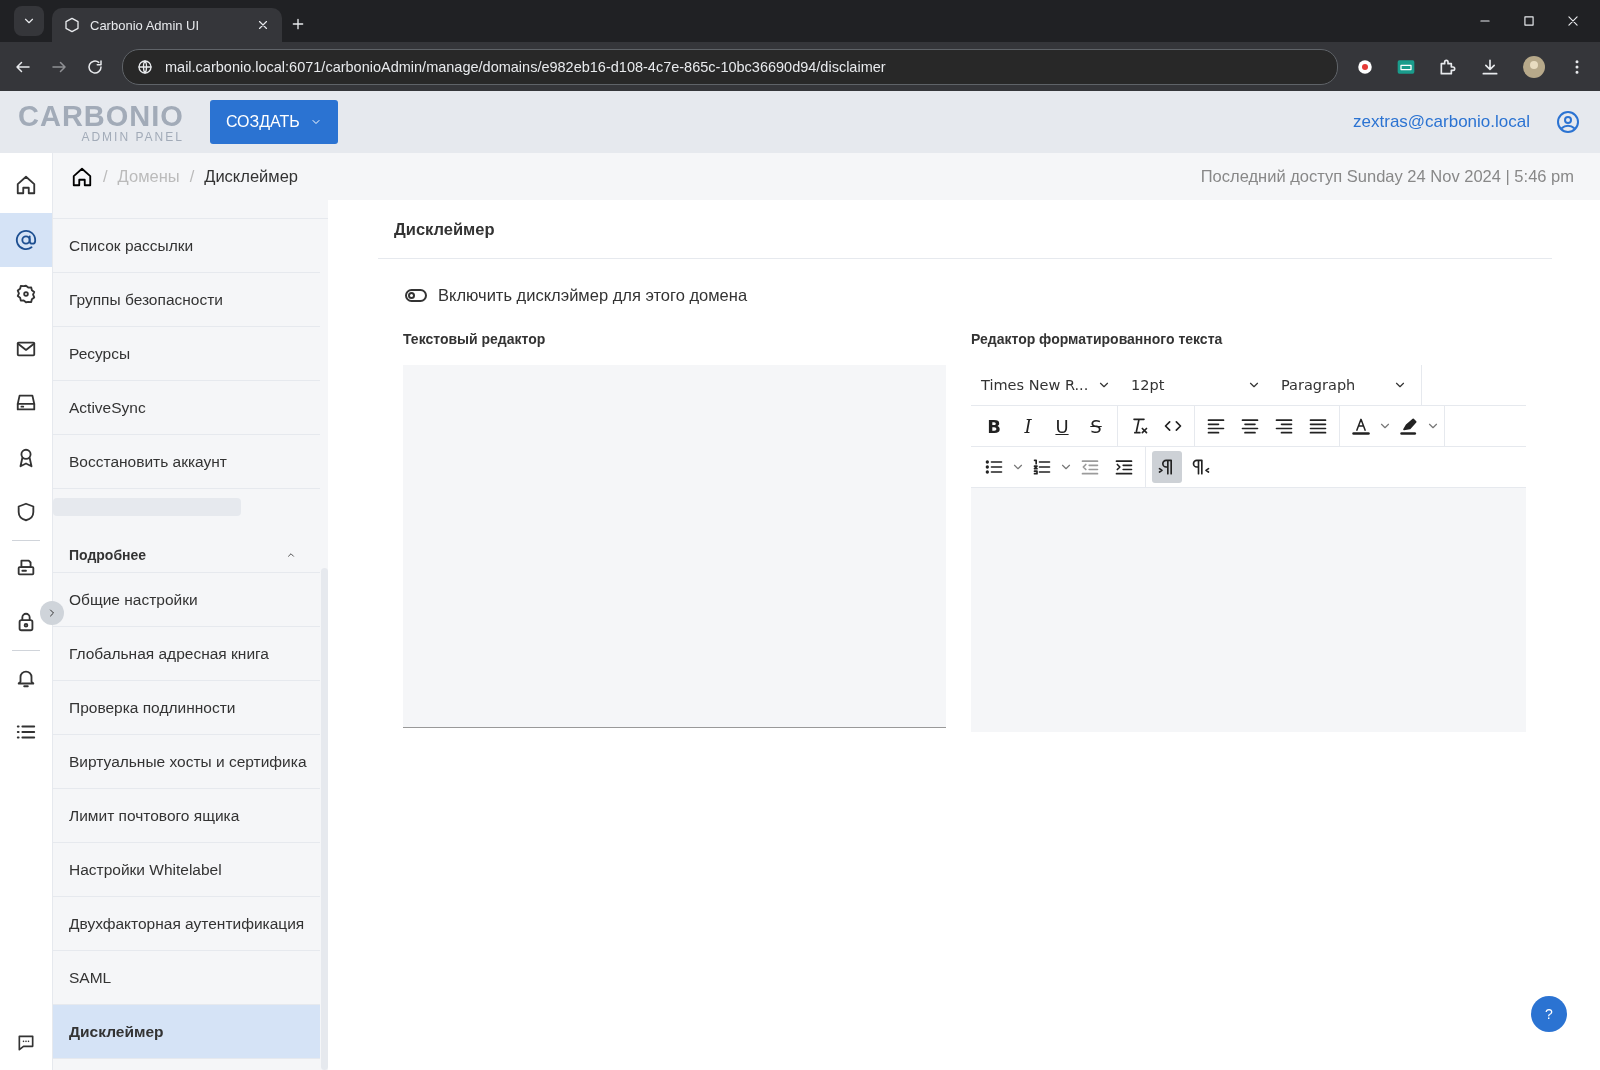  Describe the element at coordinates (1529, 21) in the screenshot. I see `maximize-icon` at that location.